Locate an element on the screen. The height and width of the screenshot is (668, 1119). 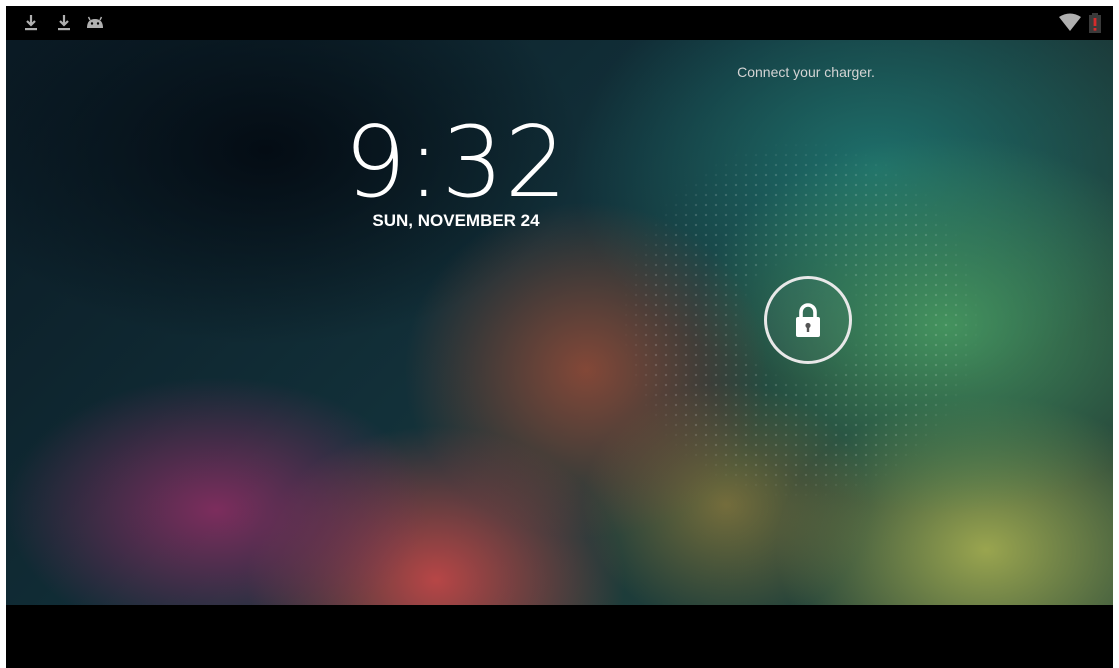
unlock-handle is located at coordinates (808, 320).